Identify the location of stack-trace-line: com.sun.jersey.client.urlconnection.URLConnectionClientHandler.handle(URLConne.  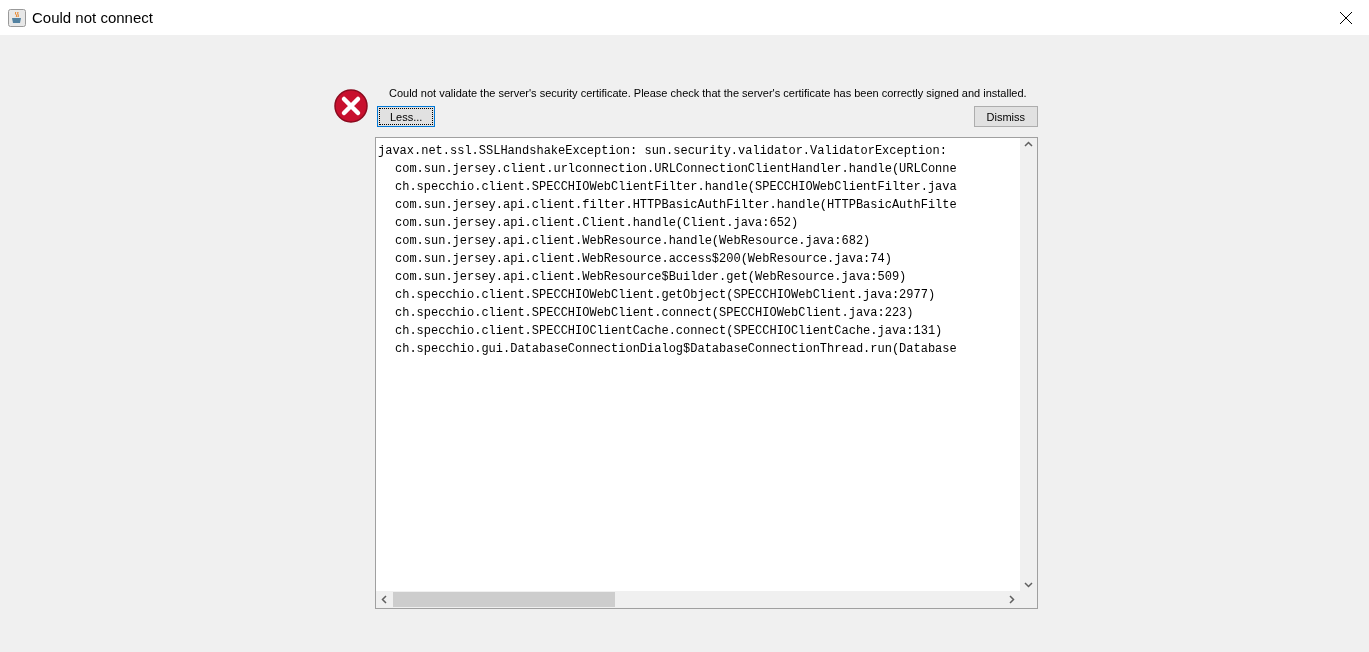
(676, 169).